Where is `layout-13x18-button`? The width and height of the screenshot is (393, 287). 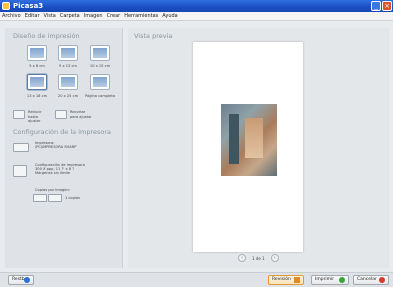
layout-13x18-button is located at coordinates (37, 82).